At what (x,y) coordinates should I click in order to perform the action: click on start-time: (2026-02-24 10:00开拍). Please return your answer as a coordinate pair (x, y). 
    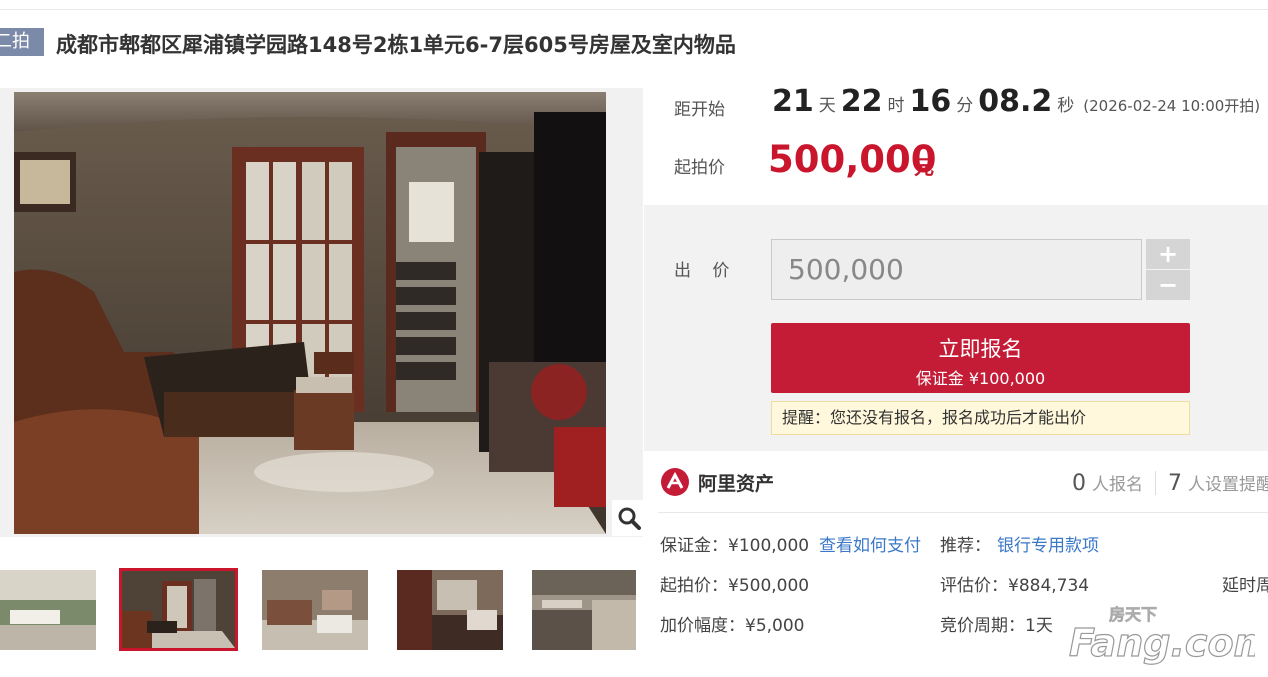
    Looking at the image, I should click on (1172, 106).